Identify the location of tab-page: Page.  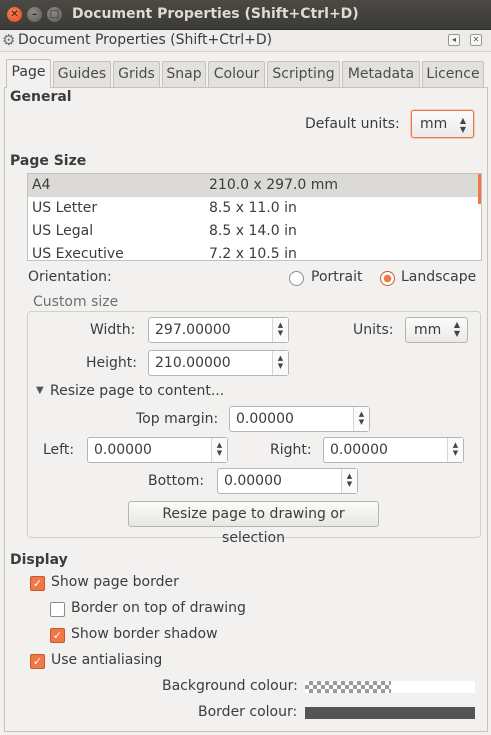
(28, 73).